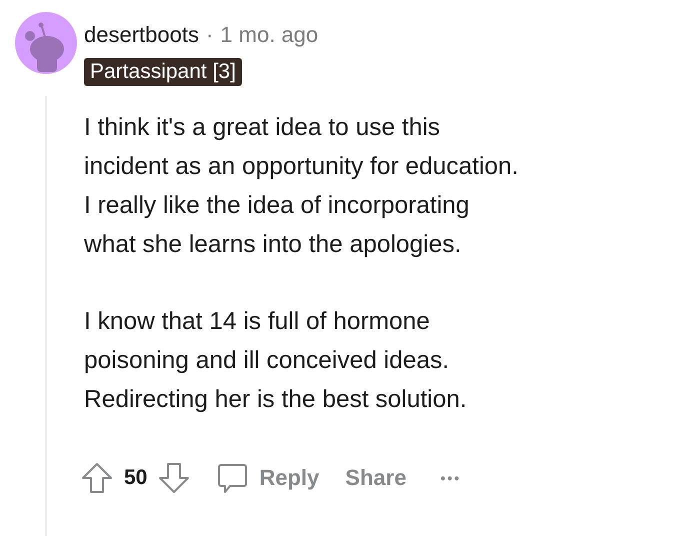 This screenshot has height=543, width=700. I want to click on comment-paragraph: I know that 14 is full of hormone poisoning and ill conceived ideas. Redirecting her is the best solution., so click(276, 361).